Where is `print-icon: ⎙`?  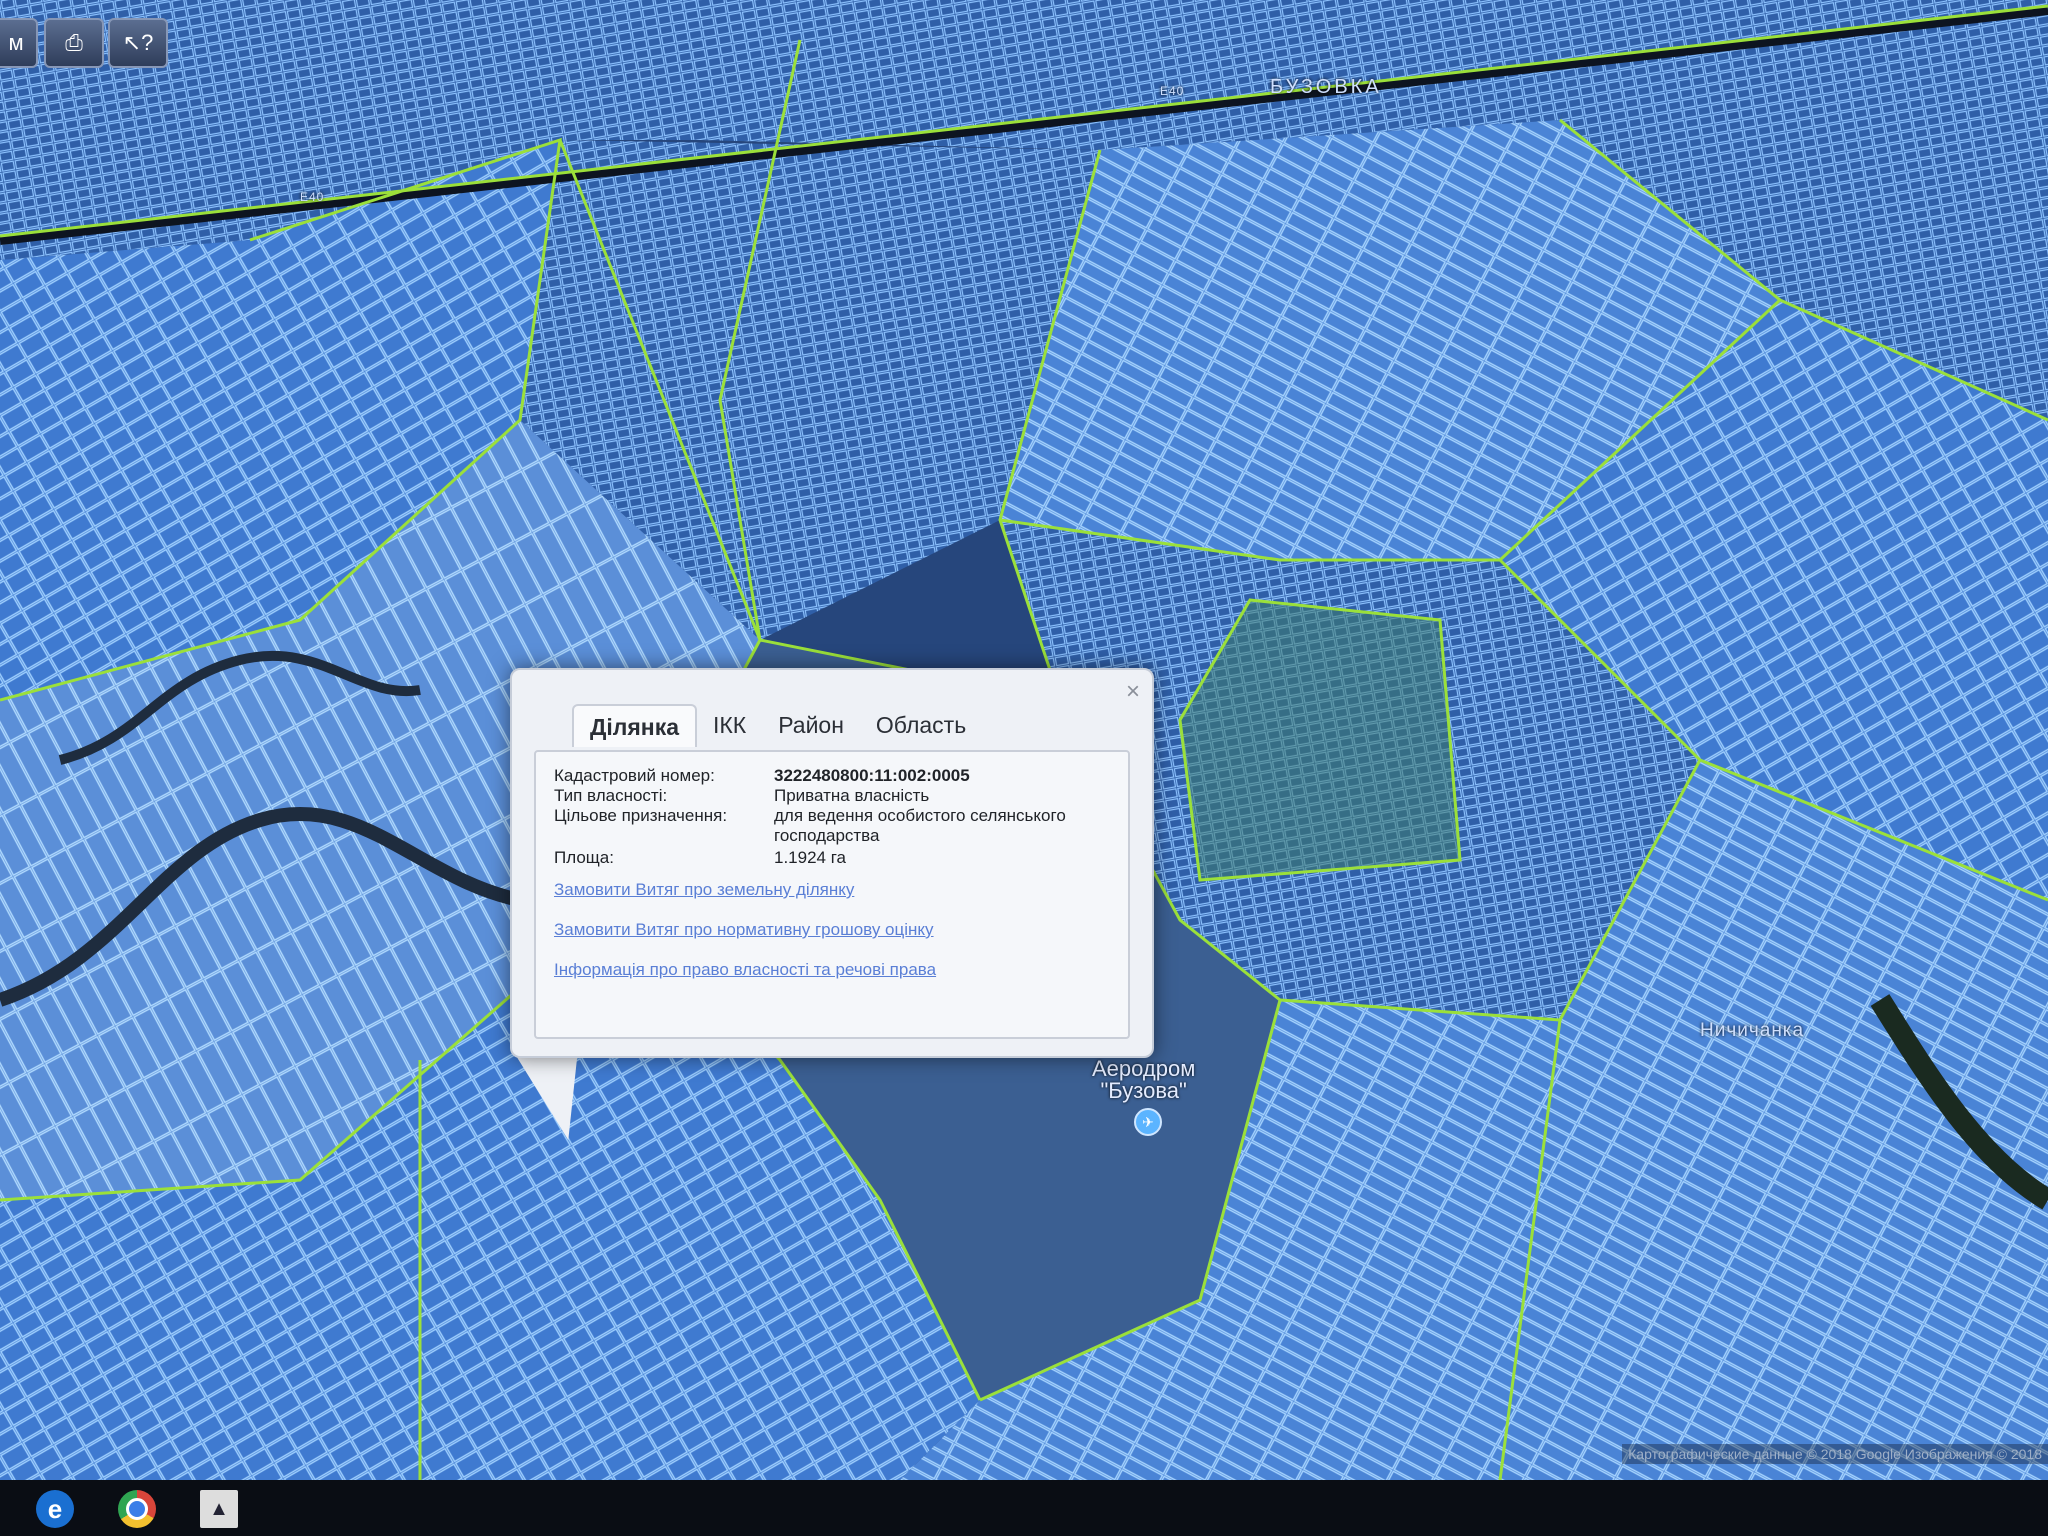
print-icon: ⎙ is located at coordinates (74, 42).